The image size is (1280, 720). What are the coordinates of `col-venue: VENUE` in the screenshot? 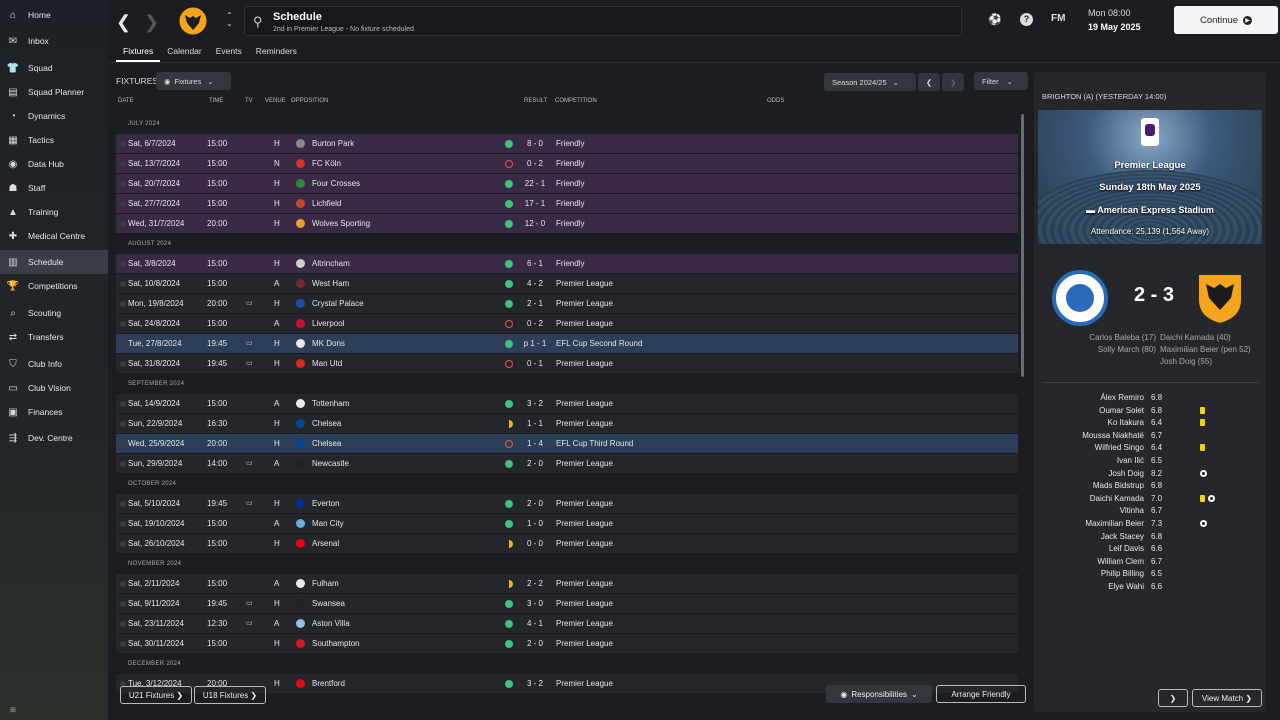 It's located at (275, 101).